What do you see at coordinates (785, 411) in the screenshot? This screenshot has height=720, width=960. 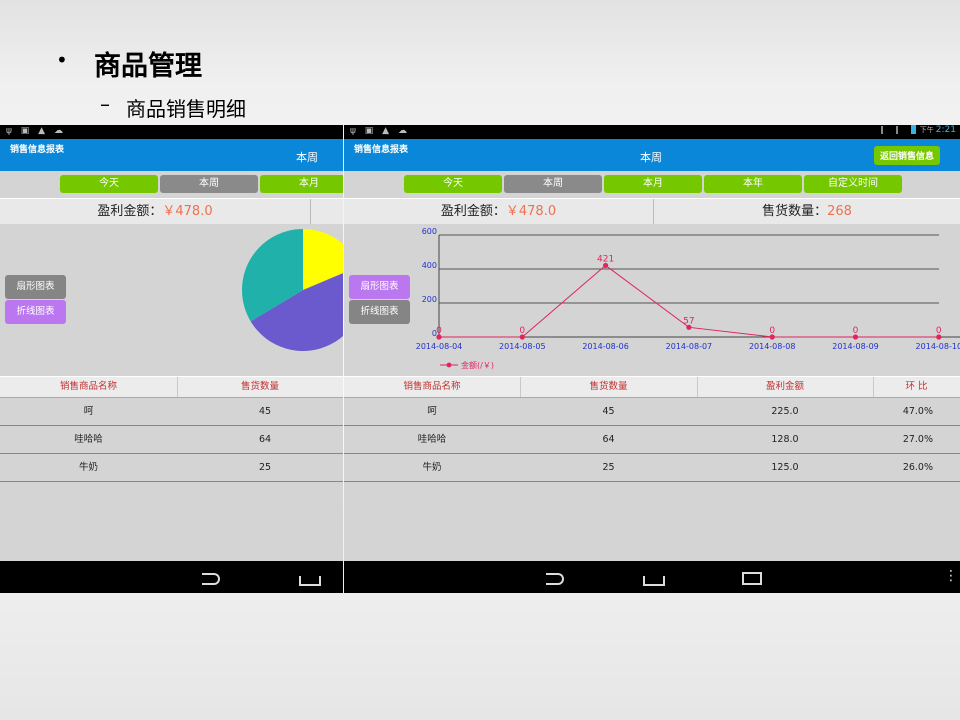 I see `cell-profit: 225.0` at bounding box center [785, 411].